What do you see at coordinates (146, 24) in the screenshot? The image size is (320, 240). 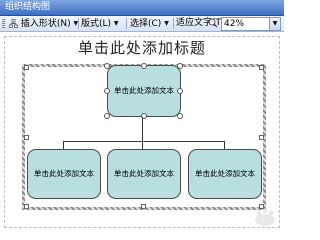 I see `select-label: 选择(C)` at bounding box center [146, 24].